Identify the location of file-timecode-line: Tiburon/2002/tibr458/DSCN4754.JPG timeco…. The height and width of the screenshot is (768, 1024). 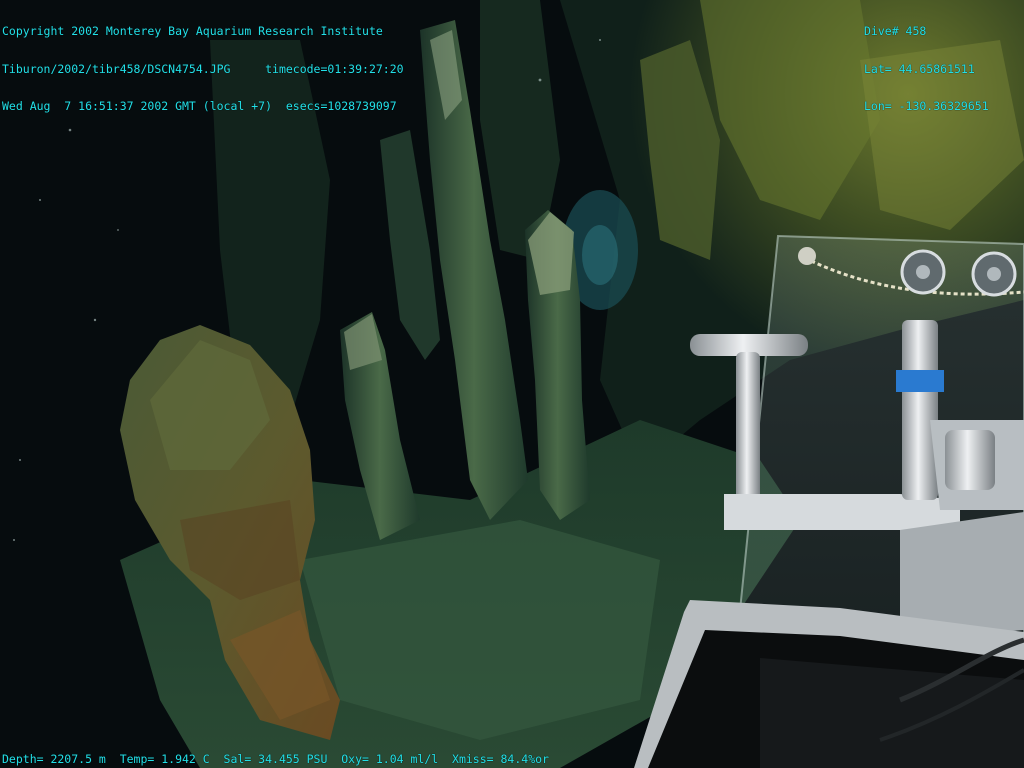
(203, 68).